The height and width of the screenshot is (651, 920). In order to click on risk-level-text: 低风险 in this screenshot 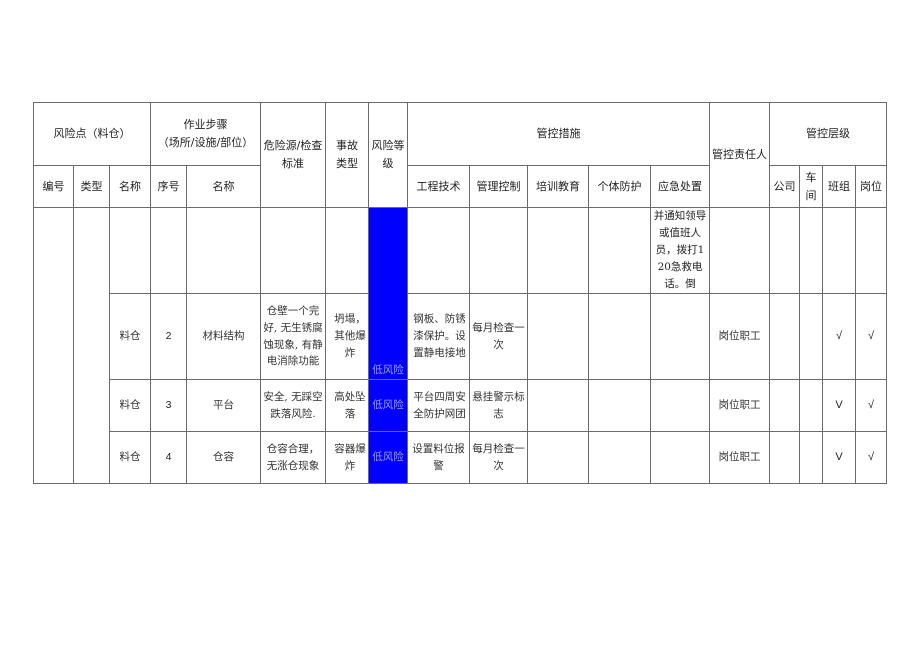, I will do `click(388, 370)`.